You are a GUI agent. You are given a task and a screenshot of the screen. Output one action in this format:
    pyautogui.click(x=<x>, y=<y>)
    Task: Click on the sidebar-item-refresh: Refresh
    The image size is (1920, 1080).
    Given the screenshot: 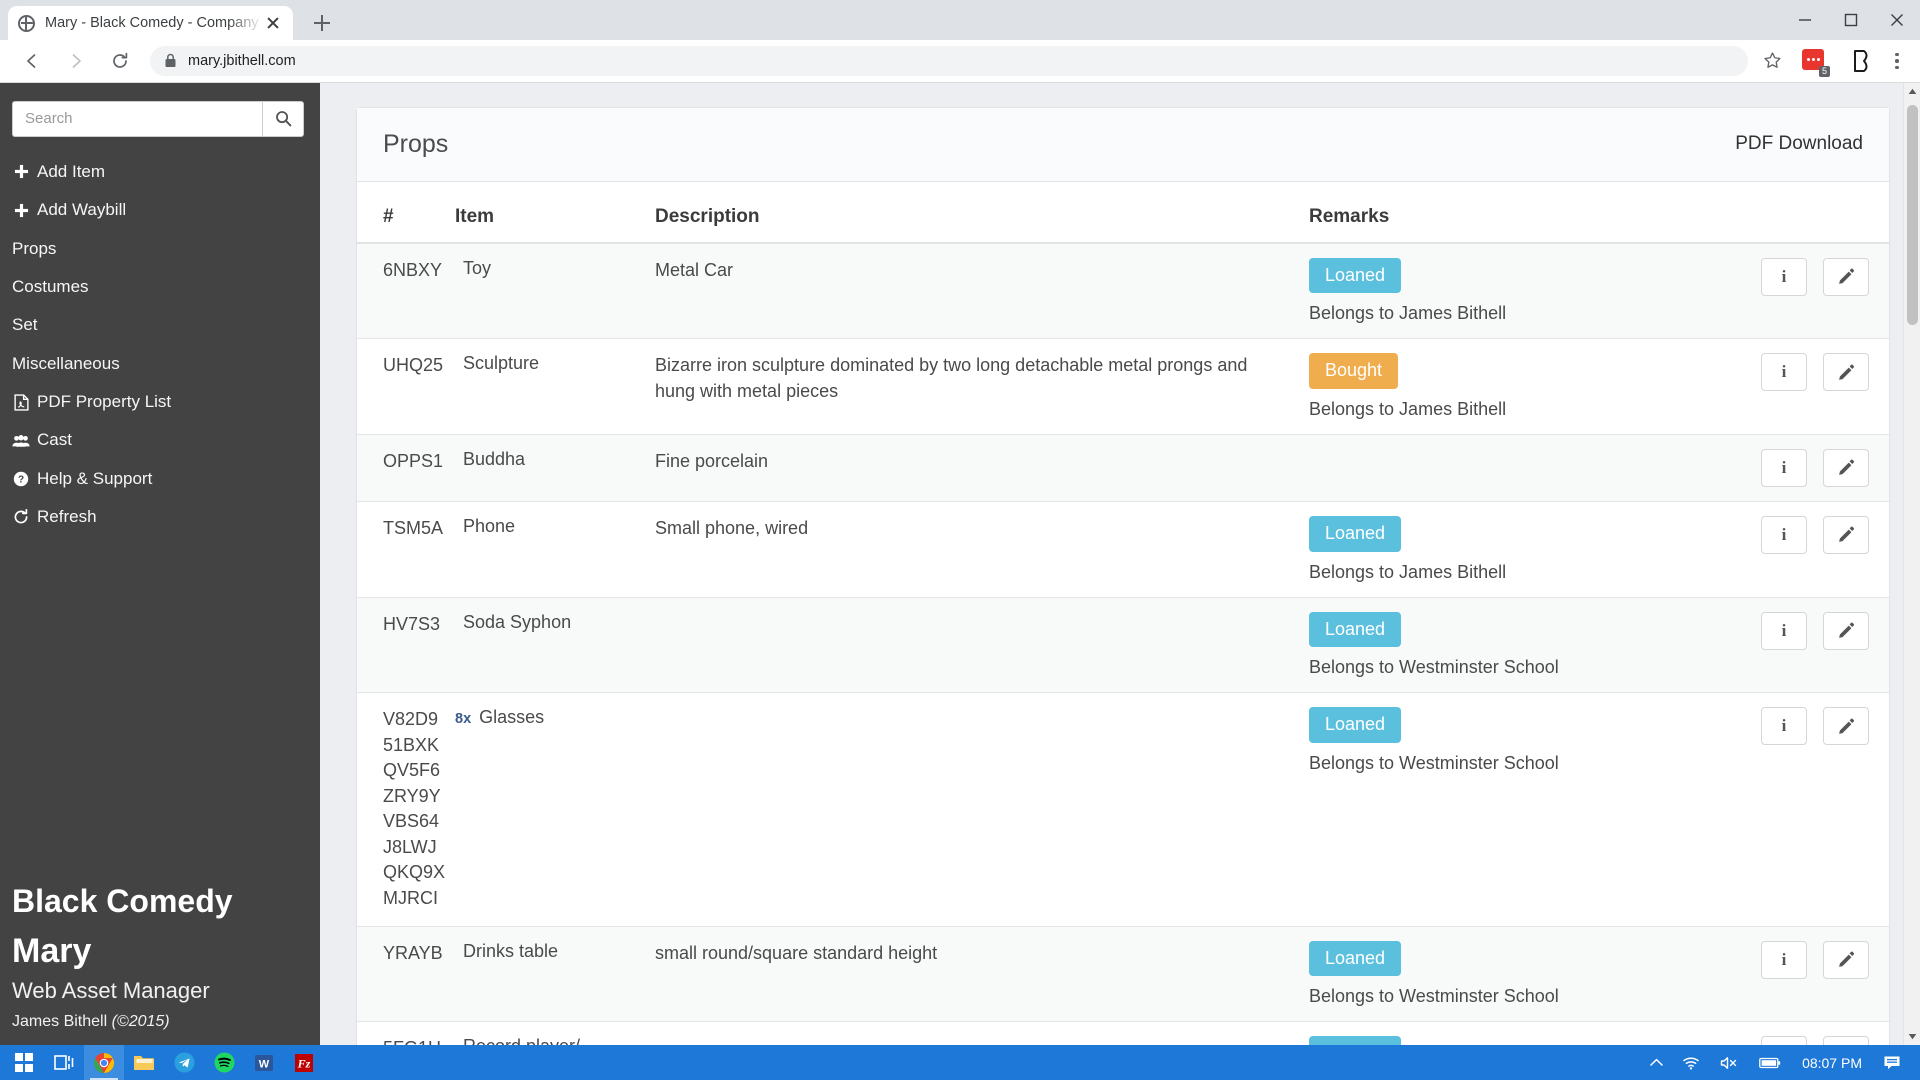 What is the action you would take?
    pyautogui.click(x=160, y=517)
    